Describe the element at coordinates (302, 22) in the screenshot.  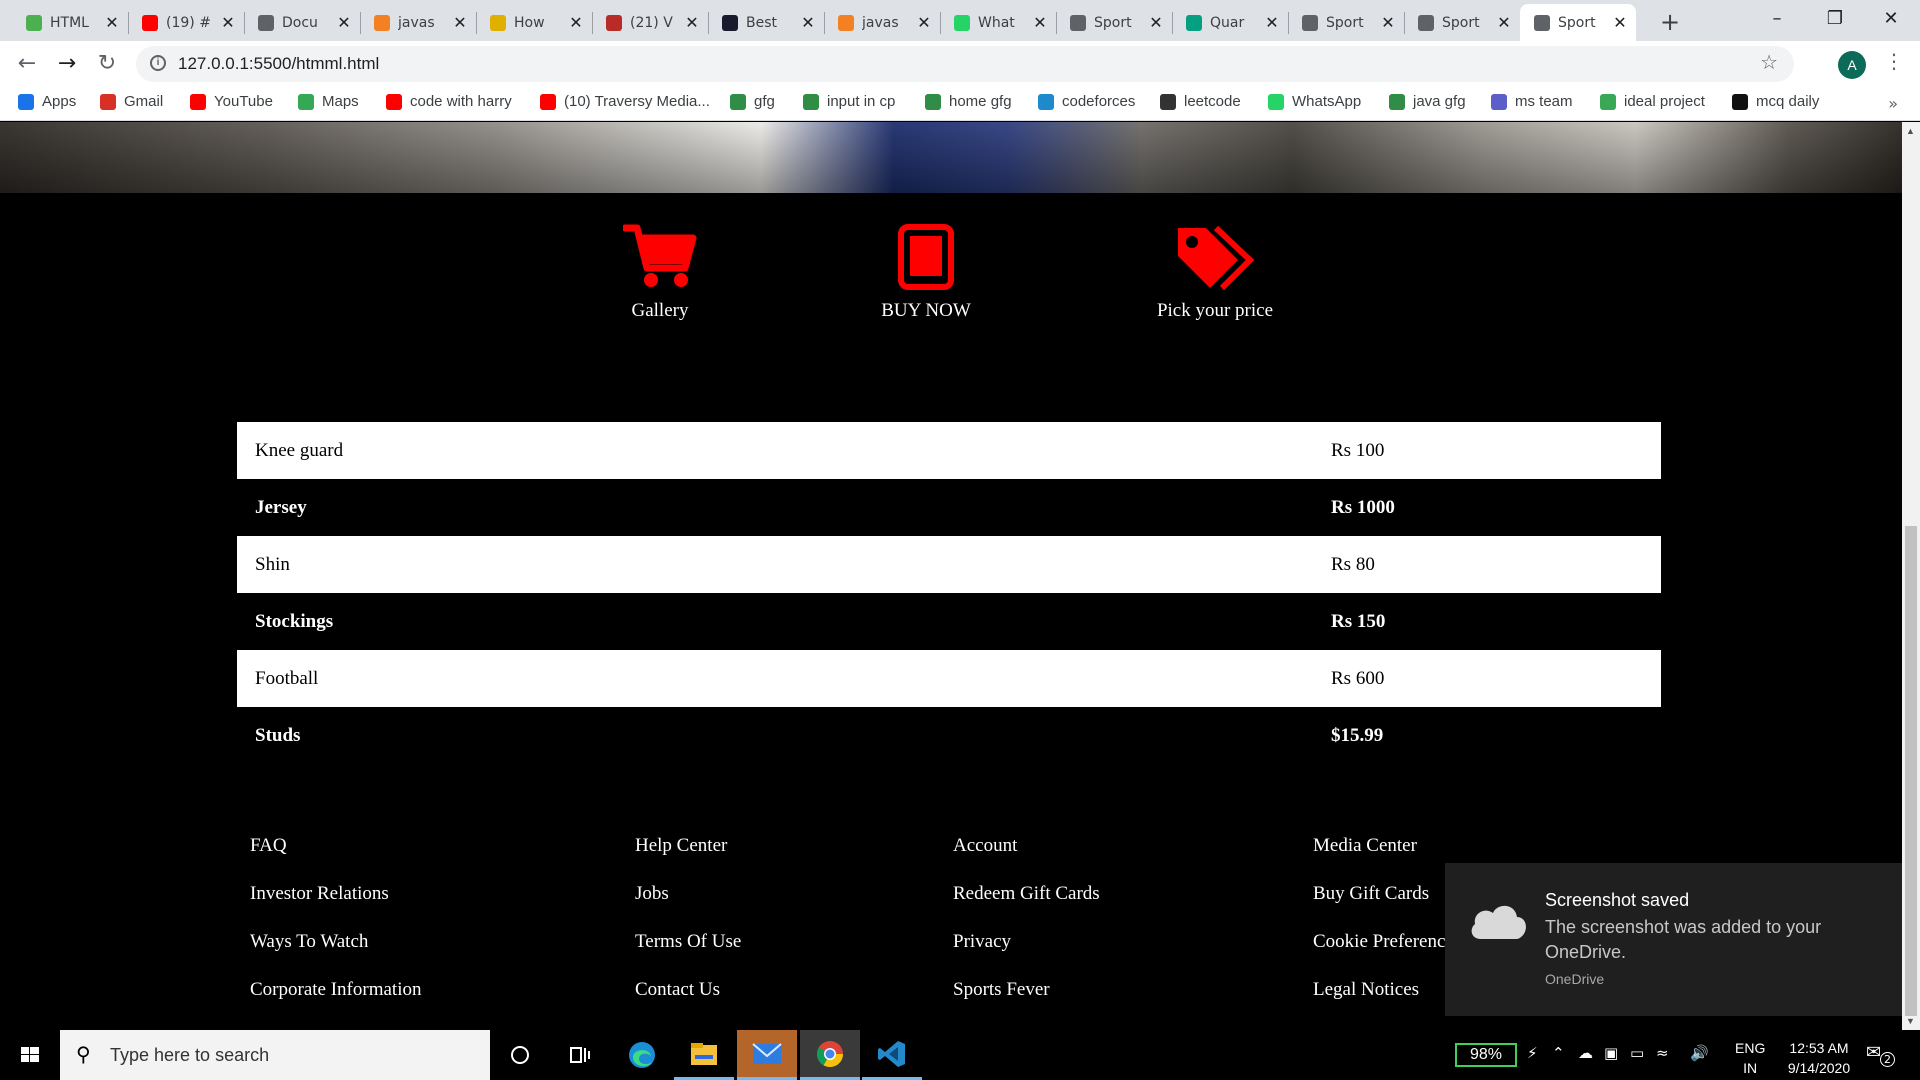
I see `browser-tab: Docu ✕` at that location.